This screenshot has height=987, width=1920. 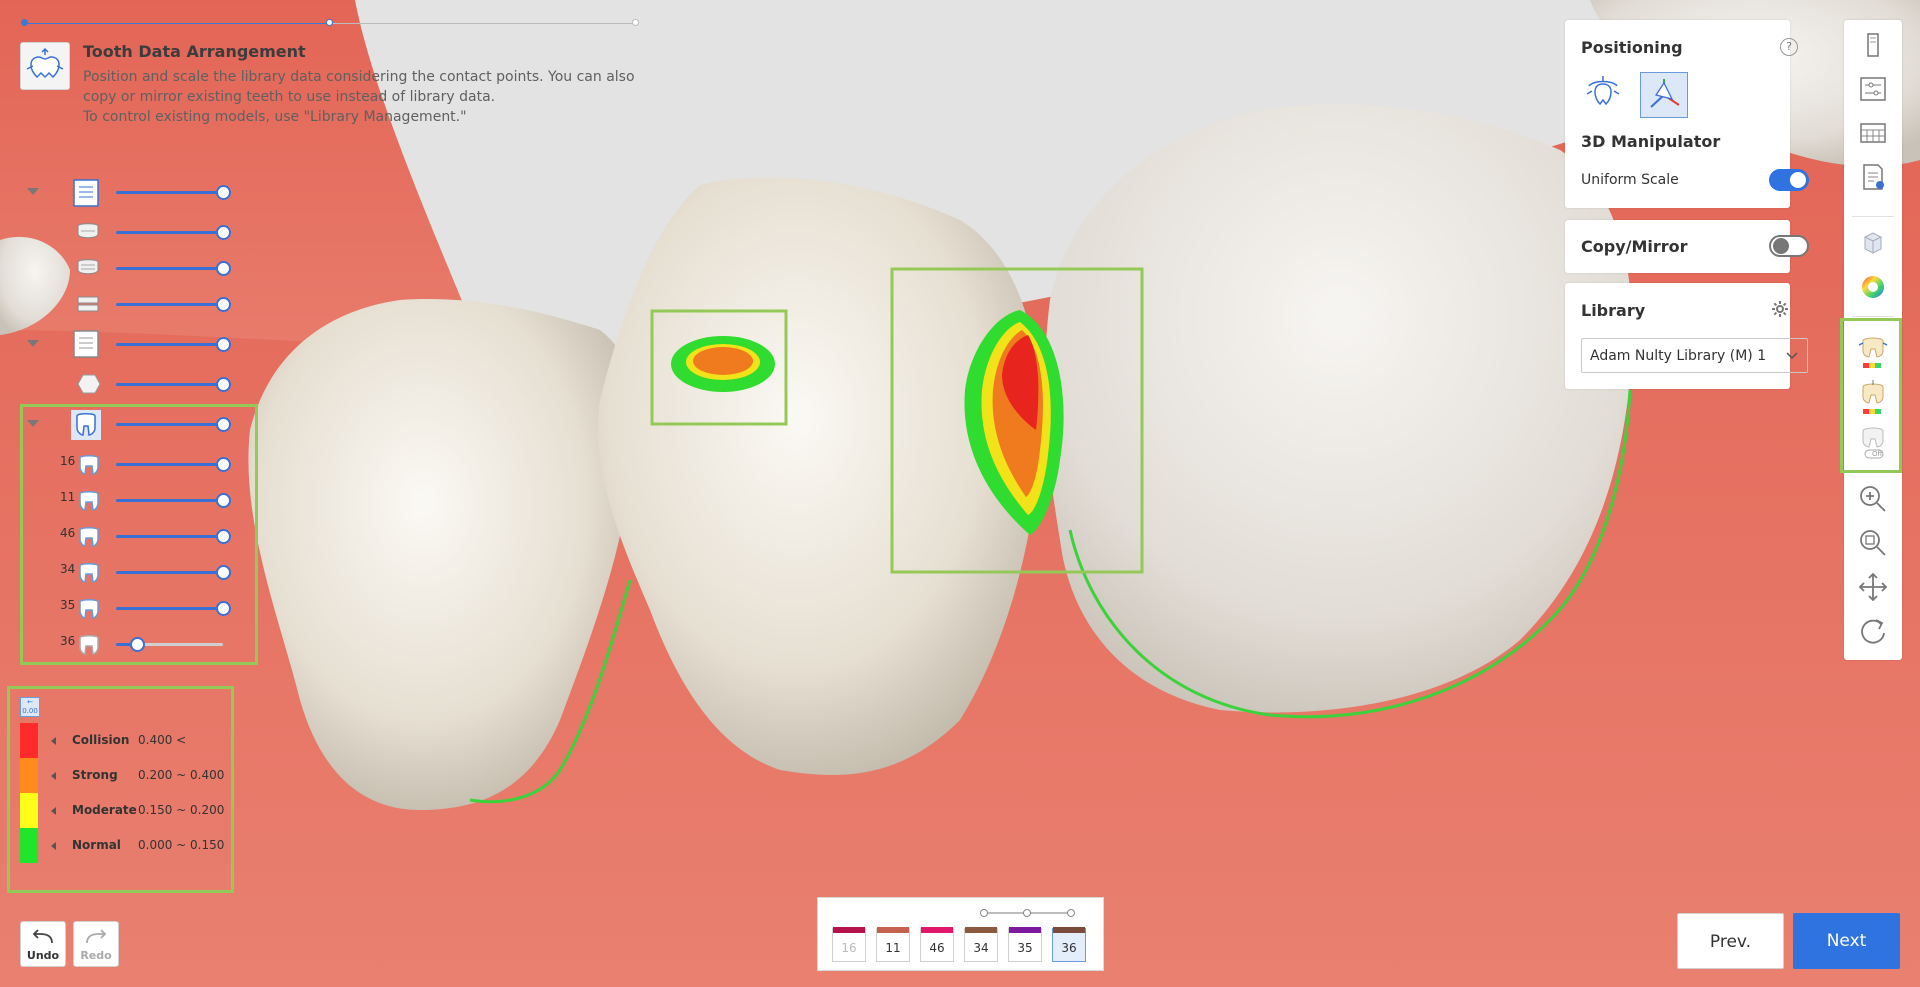 What do you see at coordinates (1873, 631) in the screenshot?
I see `rotate-icon` at bounding box center [1873, 631].